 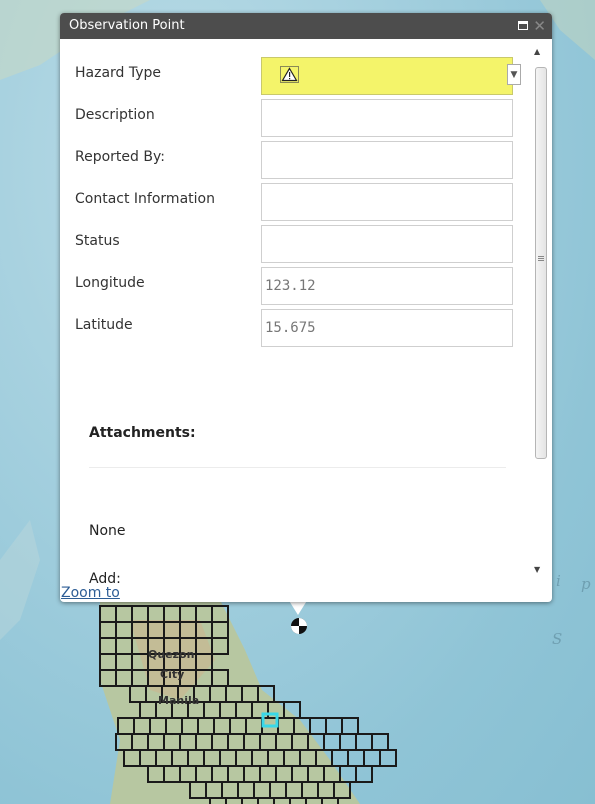 What do you see at coordinates (90, 593) in the screenshot?
I see `zoom-to-link: Zoom to` at bounding box center [90, 593].